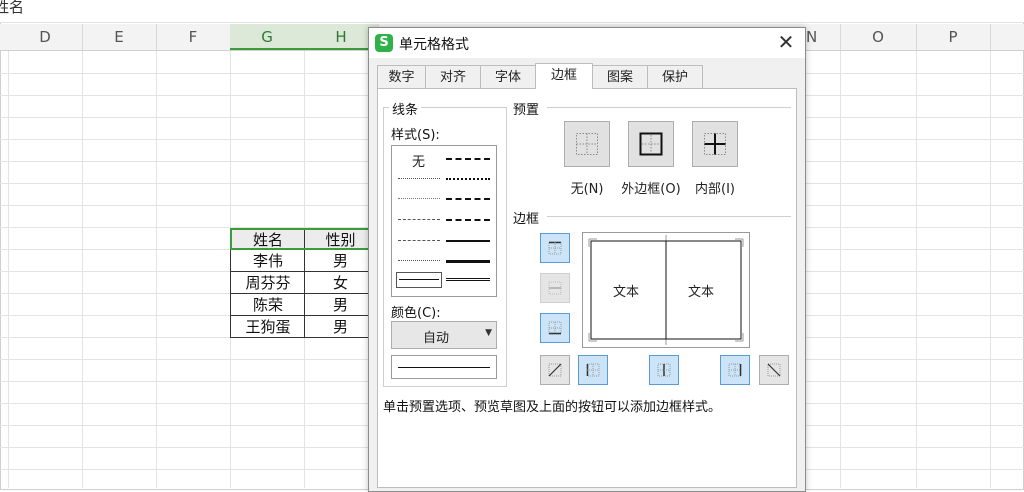  What do you see at coordinates (953, 37) in the screenshot?
I see `column-header-p: P` at bounding box center [953, 37].